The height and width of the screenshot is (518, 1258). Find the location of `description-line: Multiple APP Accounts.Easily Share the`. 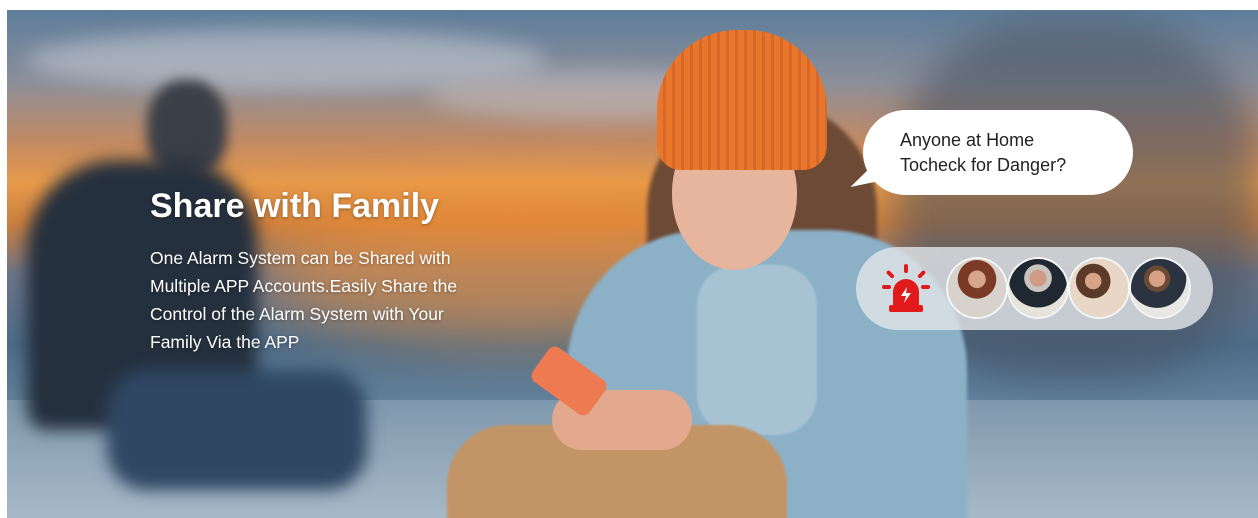

description-line: Multiple APP Accounts.Easily Share the is located at coordinates (304, 286).